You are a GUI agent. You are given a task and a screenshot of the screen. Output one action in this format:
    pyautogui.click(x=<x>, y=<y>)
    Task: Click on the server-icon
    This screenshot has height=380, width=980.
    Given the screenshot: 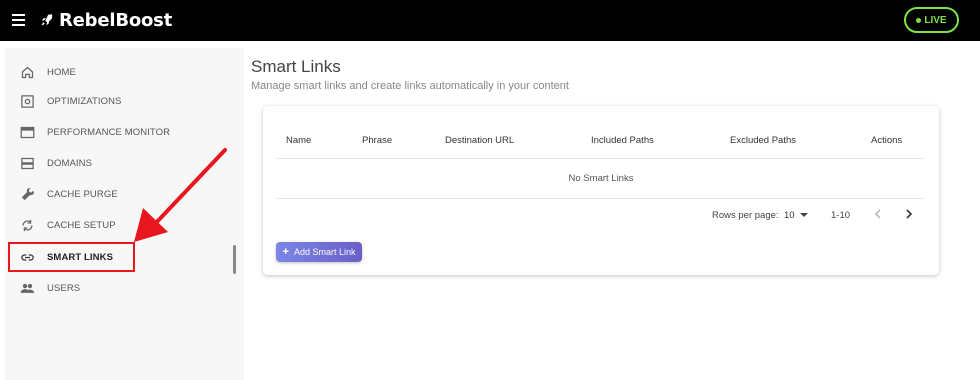 What is the action you would take?
    pyautogui.click(x=27, y=163)
    